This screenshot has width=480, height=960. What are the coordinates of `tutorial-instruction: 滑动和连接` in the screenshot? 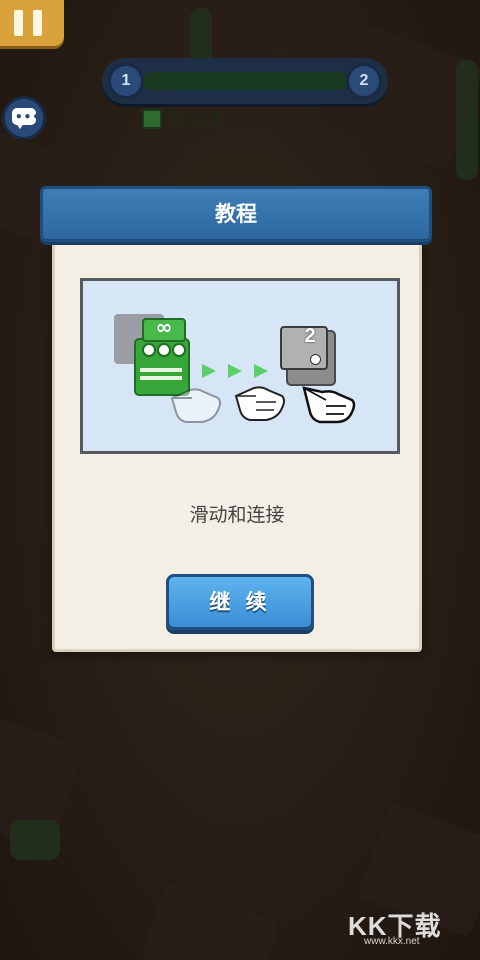 It's located at (237, 515).